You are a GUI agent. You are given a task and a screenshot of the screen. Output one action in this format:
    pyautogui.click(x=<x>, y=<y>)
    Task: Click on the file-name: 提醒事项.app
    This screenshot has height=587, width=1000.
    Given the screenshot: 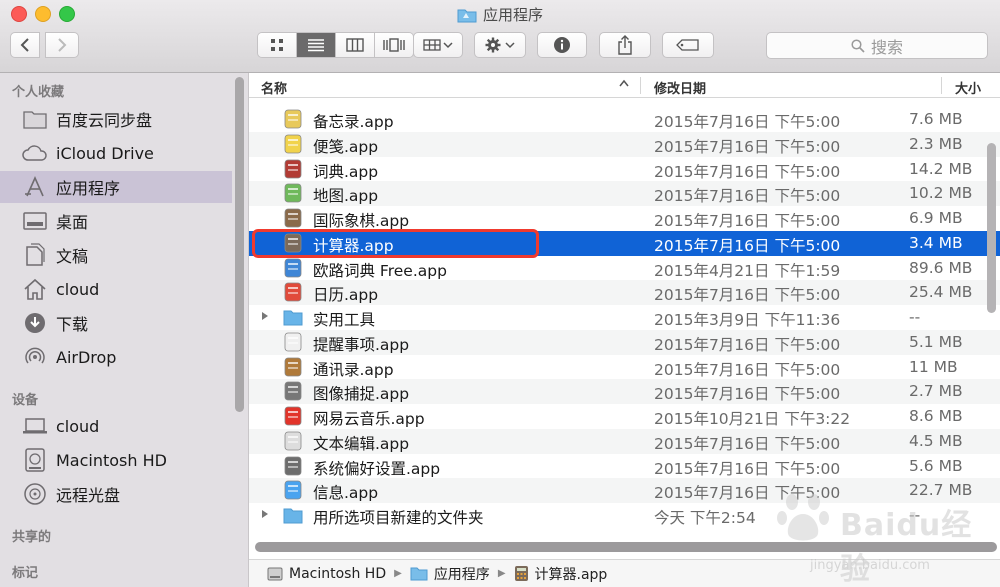 What is the action you would take?
    pyautogui.click(x=361, y=344)
    